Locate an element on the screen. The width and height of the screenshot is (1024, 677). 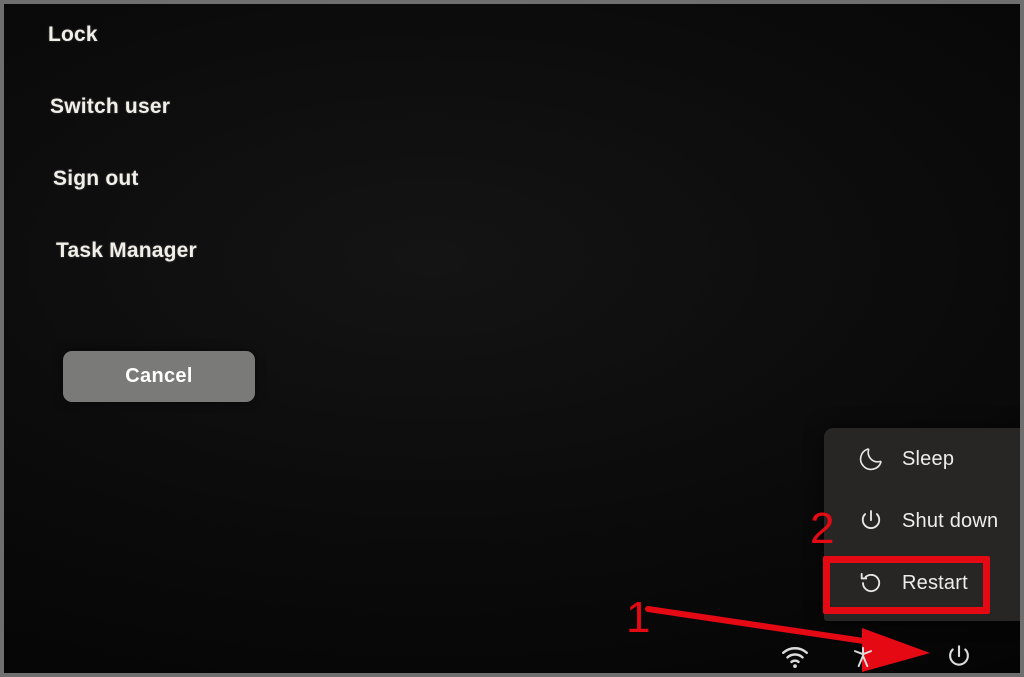
flyout-item-restart: Restart is located at coordinates (922, 583).